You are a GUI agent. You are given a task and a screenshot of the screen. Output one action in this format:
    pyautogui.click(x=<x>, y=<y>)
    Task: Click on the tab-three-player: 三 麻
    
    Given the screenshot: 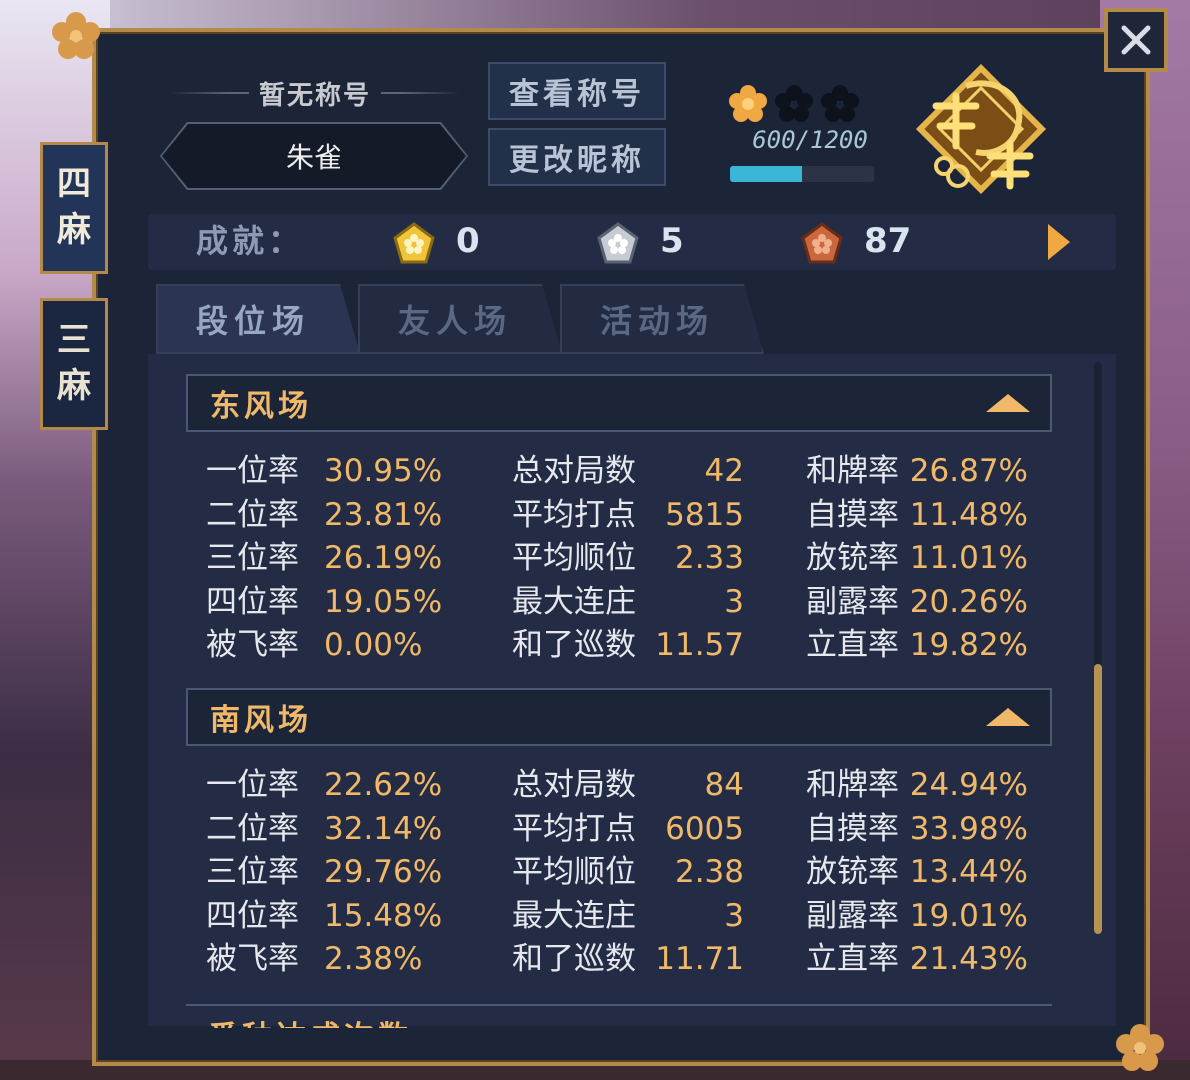 What is the action you would take?
    pyautogui.click(x=74, y=364)
    